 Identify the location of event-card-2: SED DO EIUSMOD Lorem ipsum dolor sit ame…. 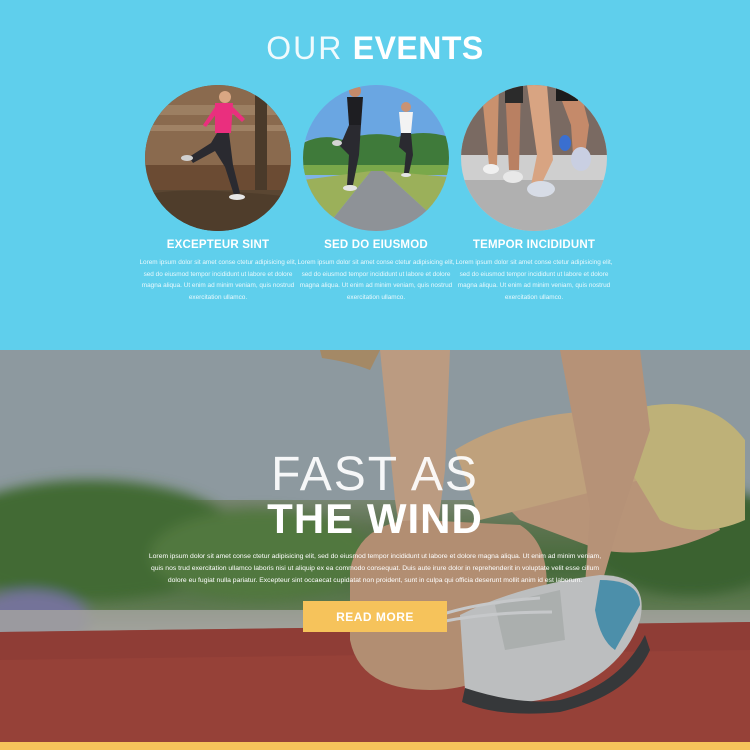
(376, 194).